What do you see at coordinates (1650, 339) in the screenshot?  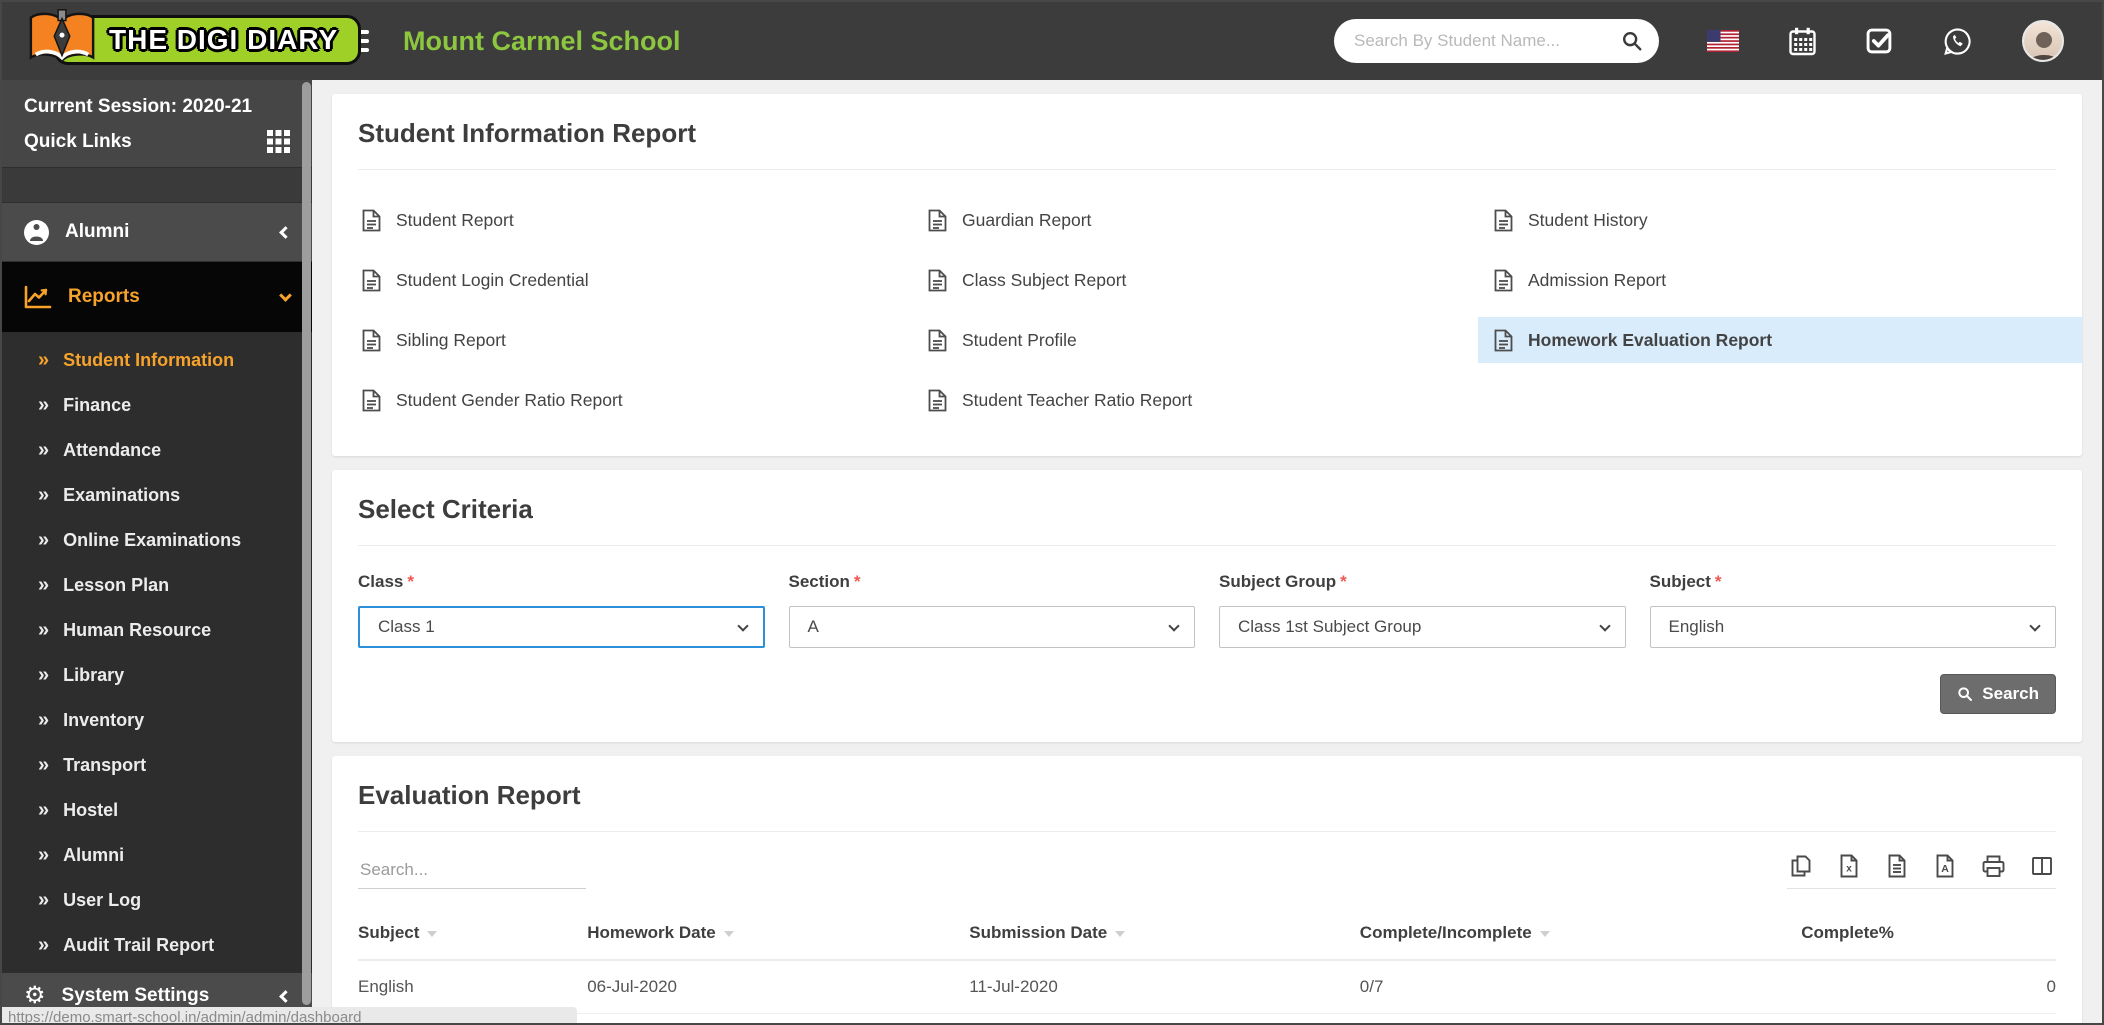 I see `report-link-label: Homework Evaluation Report` at bounding box center [1650, 339].